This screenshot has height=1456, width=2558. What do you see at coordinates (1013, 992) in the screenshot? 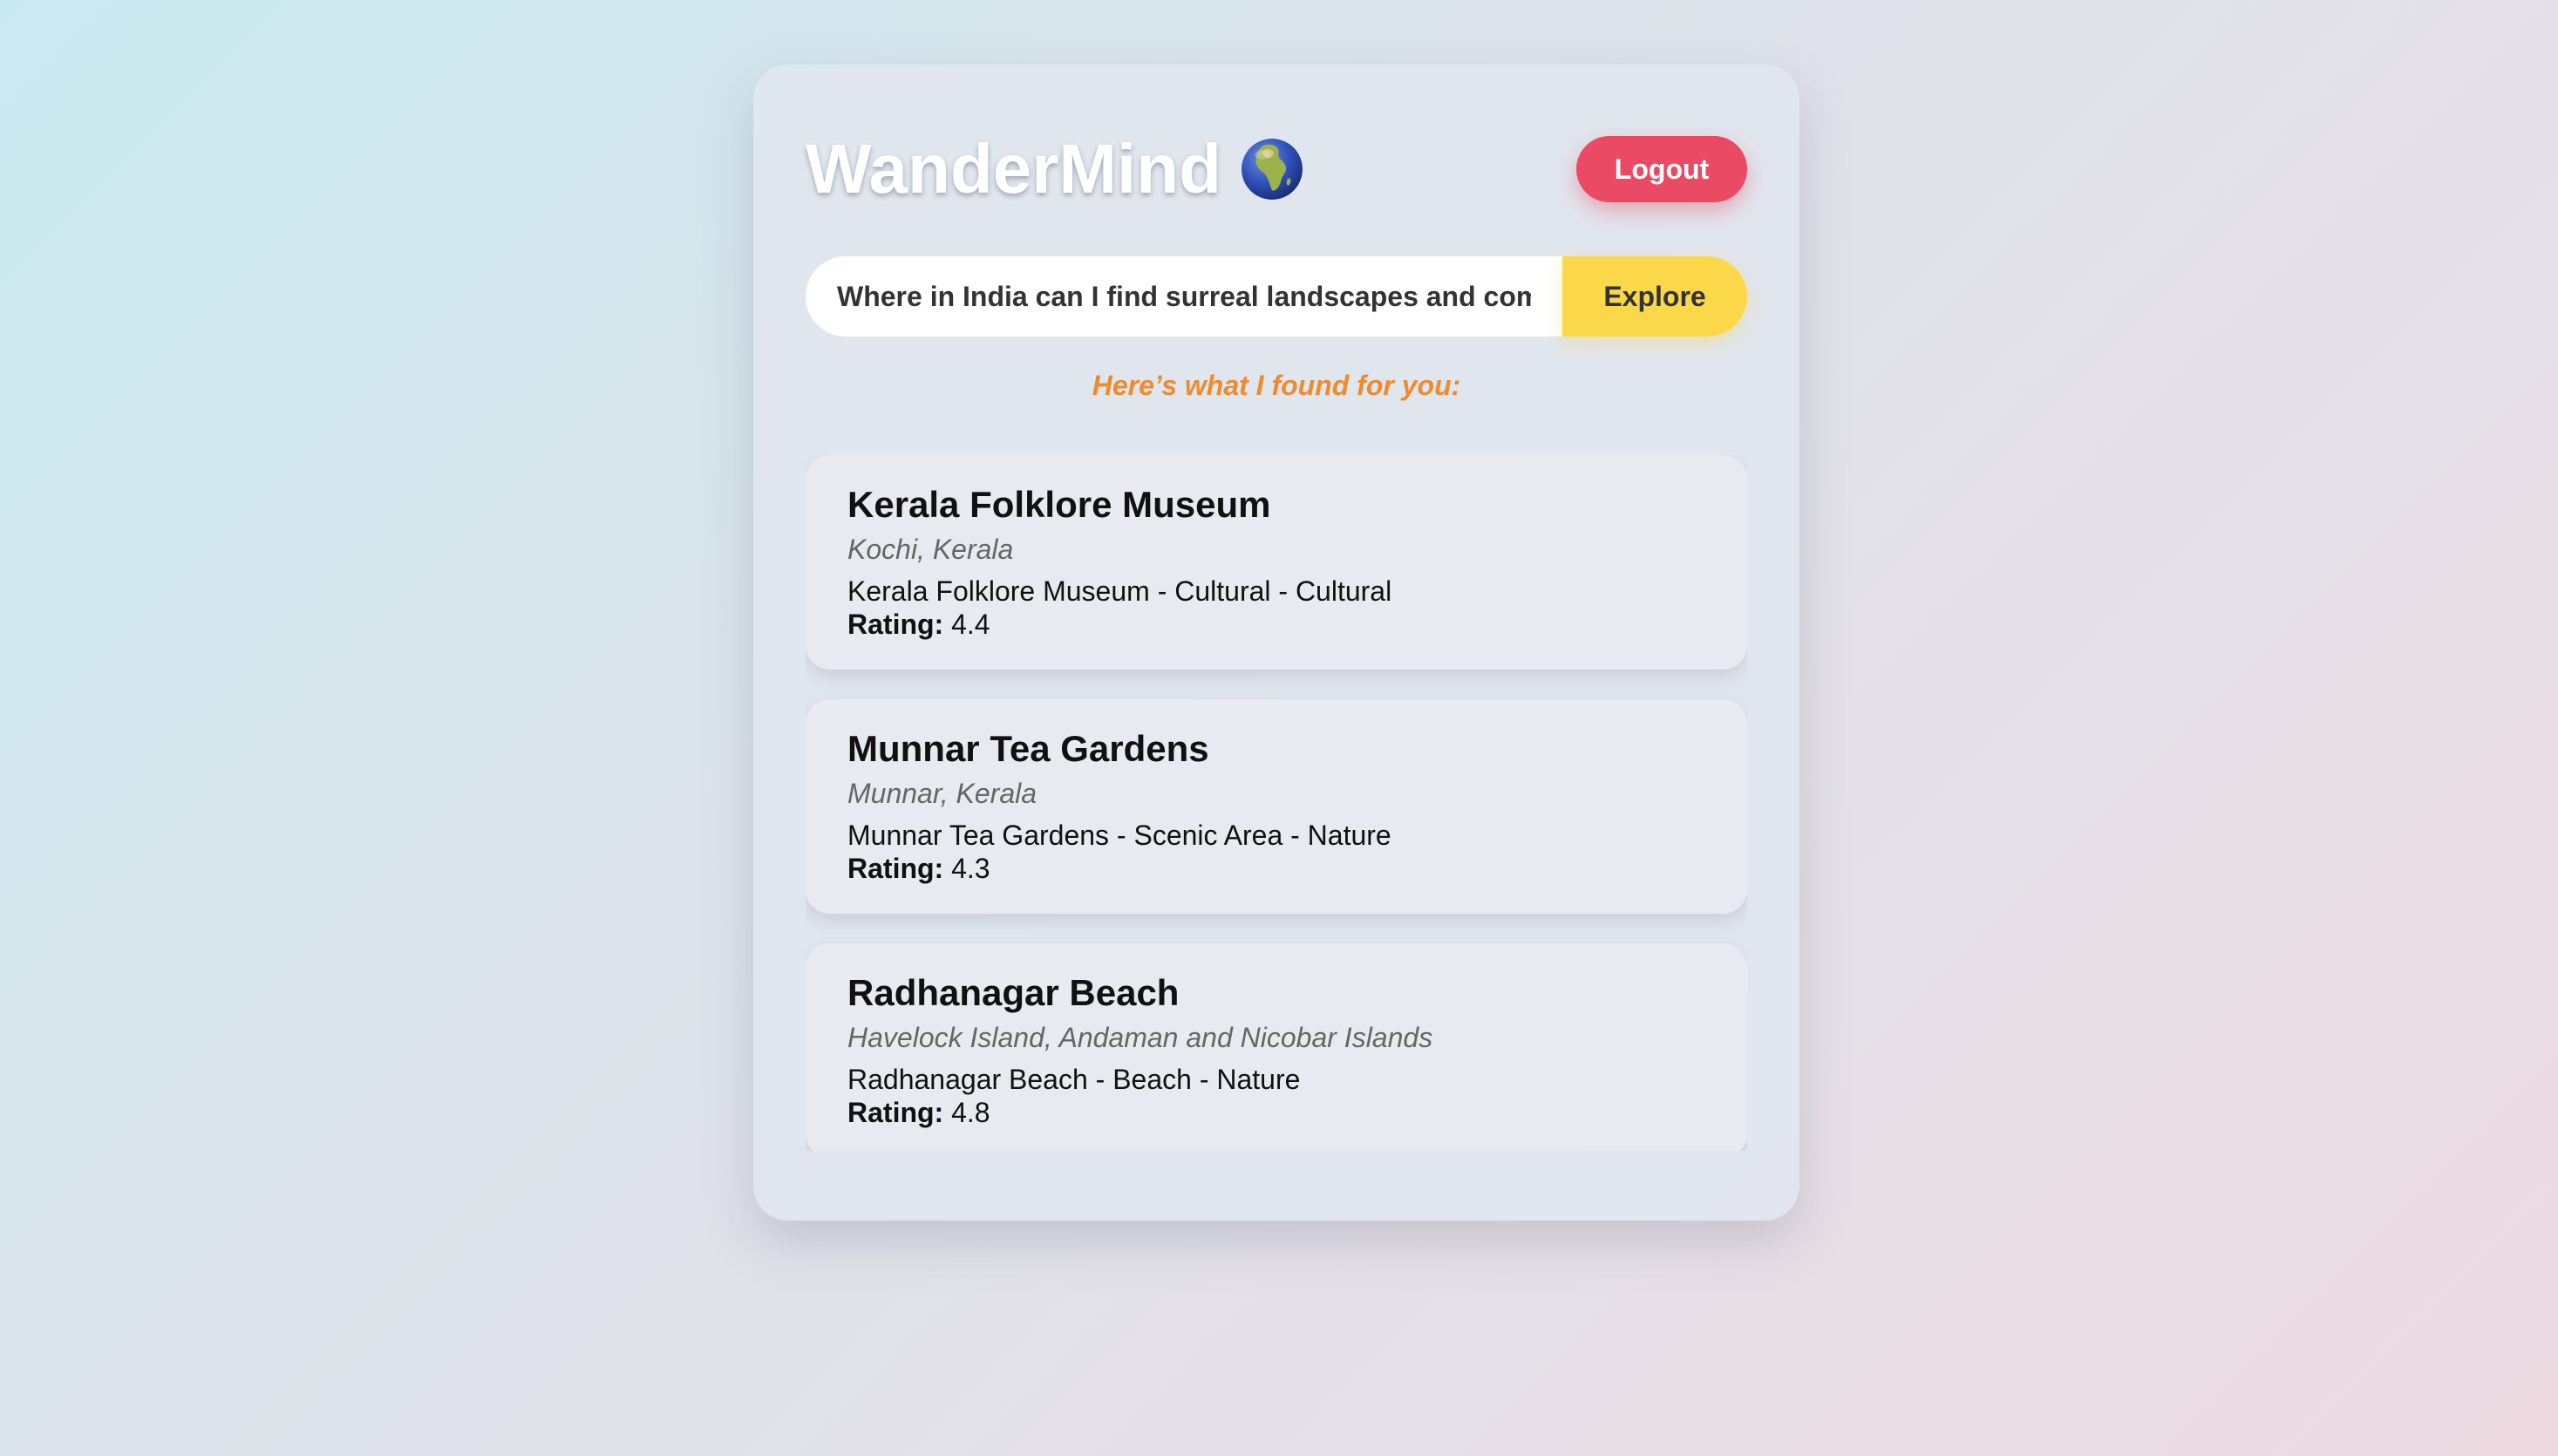
I see `result-name: Radhanagar Beach` at bounding box center [1013, 992].